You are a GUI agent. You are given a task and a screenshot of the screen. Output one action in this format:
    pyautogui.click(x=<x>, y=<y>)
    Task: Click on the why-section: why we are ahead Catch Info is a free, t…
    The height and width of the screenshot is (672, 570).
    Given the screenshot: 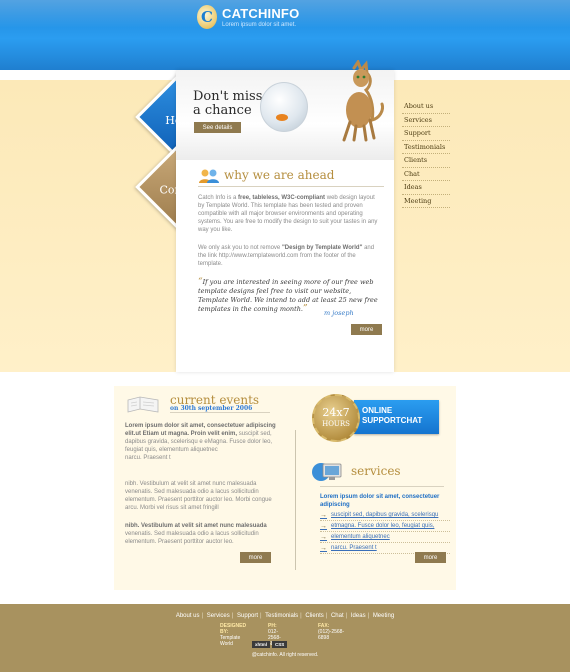 What is the action you would take?
    pyautogui.click(x=285, y=266)
    